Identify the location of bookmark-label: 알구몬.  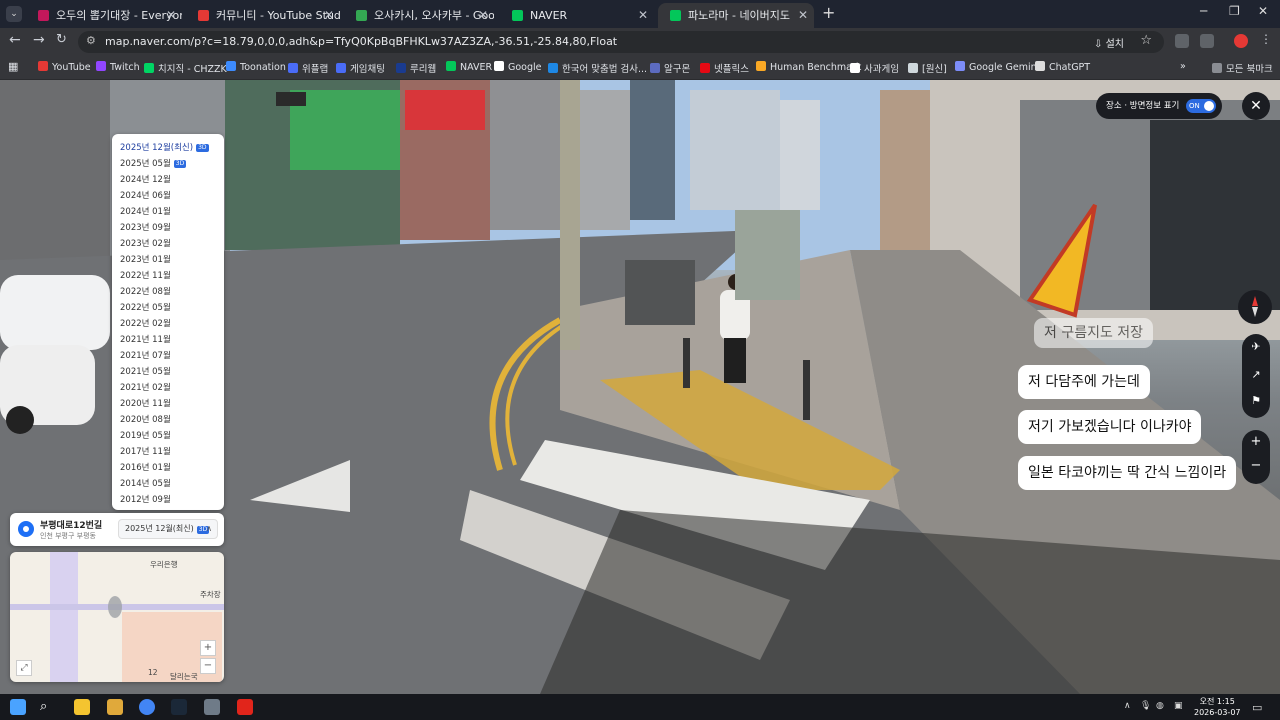
(677, 69).